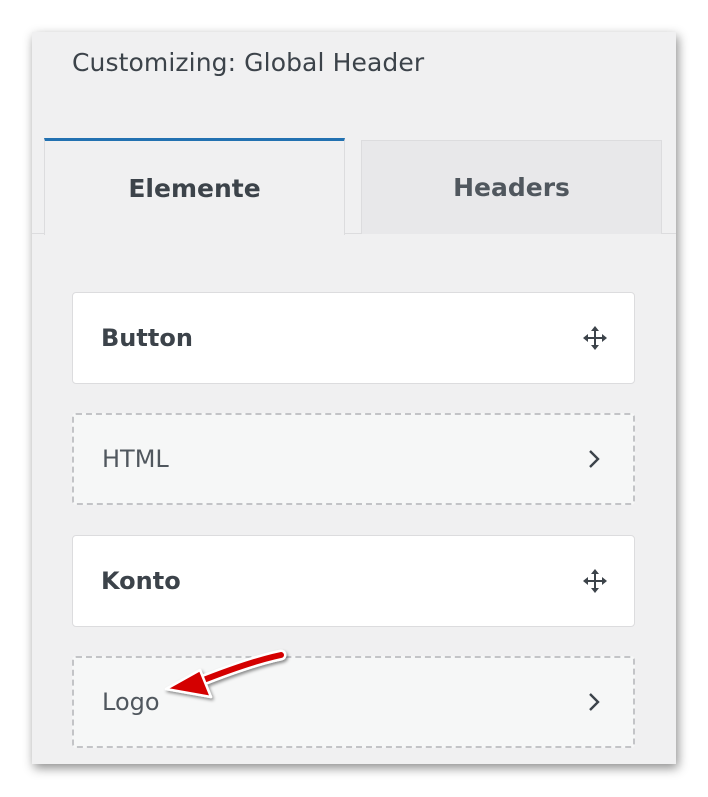 The image size is (708, 797). I want to click on panel-title: Customizing: Global Header, so click(248, 62).